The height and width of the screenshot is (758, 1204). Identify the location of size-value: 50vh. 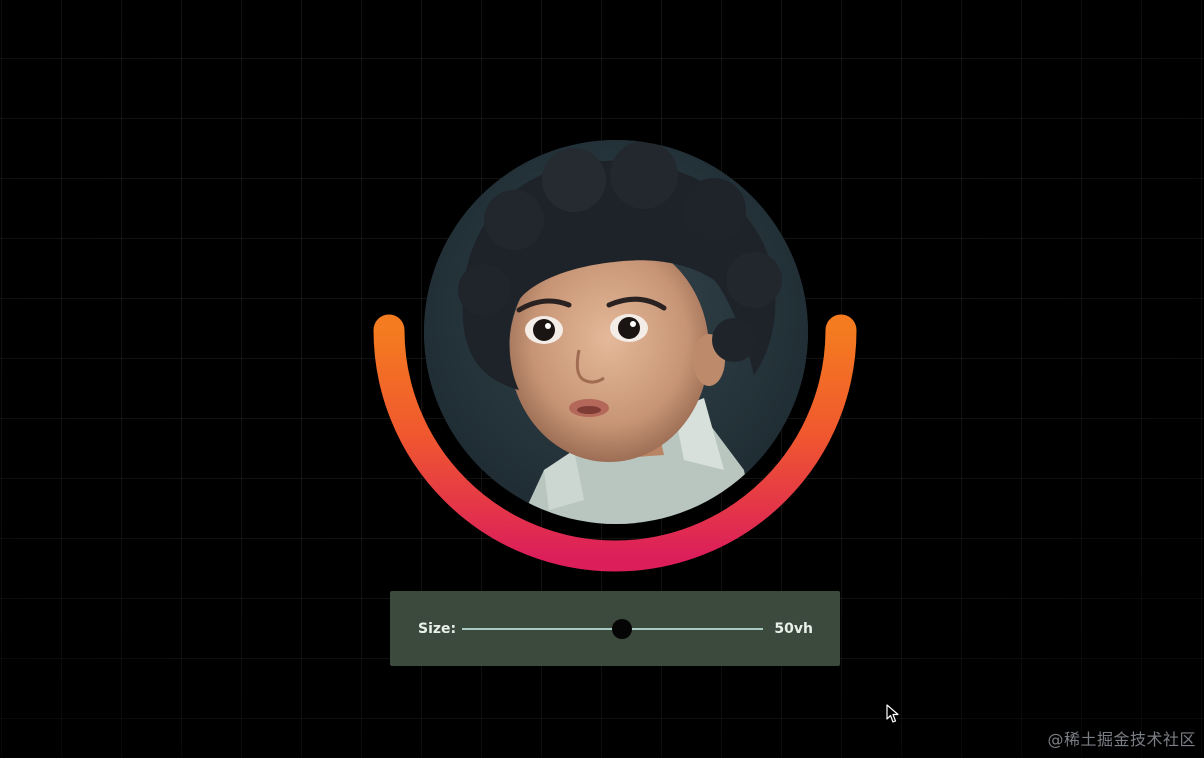
(793, 628).